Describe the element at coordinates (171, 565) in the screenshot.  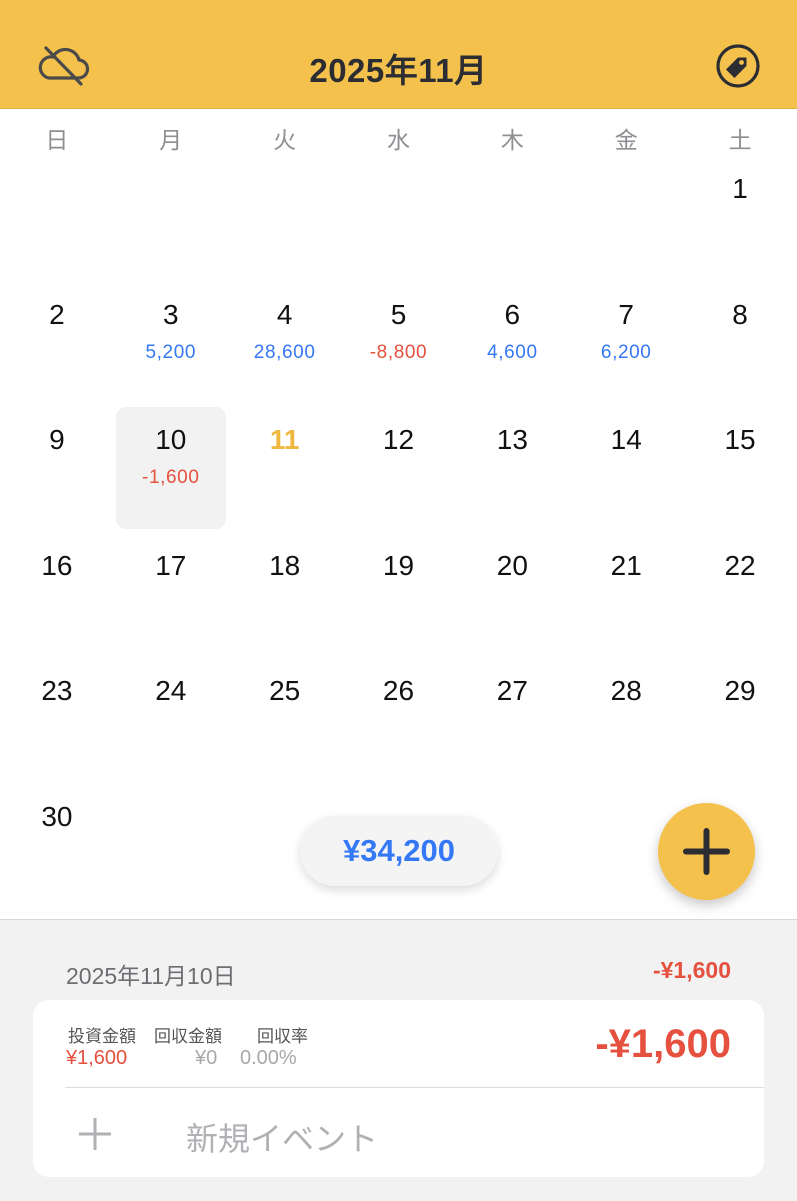
I see `day-number: 17` at that location.